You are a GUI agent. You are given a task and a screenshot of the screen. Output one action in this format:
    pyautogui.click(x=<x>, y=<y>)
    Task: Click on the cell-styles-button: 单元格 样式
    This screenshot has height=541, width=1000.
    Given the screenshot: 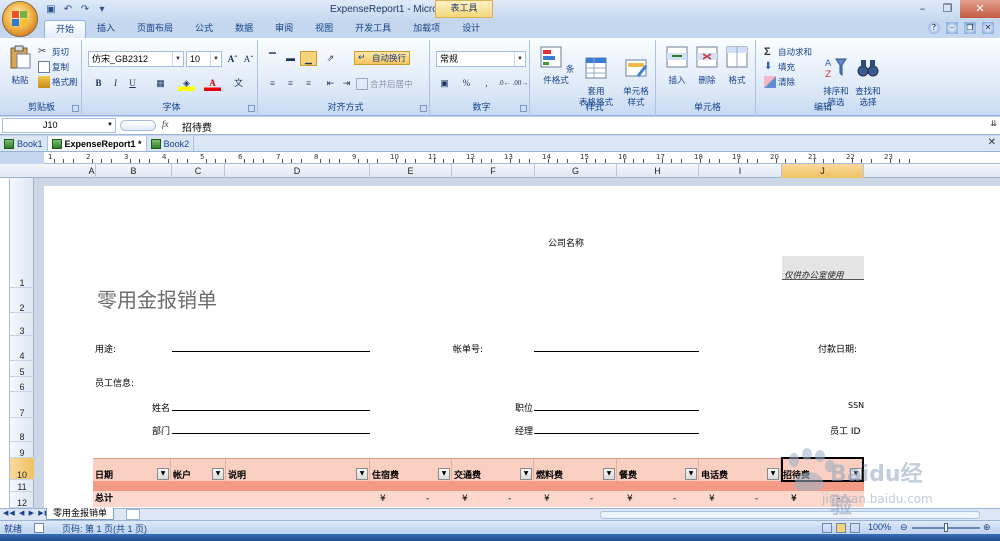 What is the action you would take?
    pyautogui.click(x=636, y=76)
    